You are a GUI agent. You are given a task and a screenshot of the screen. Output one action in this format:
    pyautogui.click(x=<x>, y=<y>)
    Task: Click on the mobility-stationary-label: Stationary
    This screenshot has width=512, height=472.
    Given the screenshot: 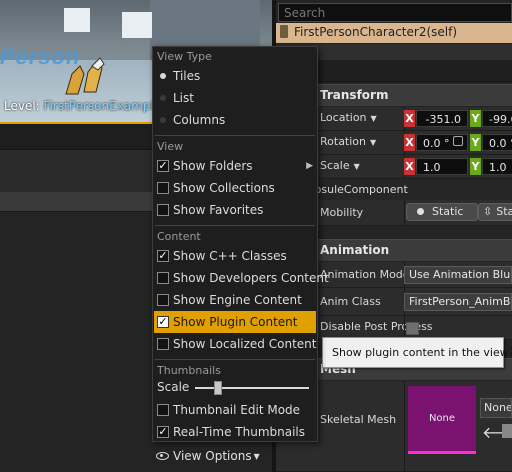 What is the action you would take?
    pyautogui.click(x=504, y=211)
    